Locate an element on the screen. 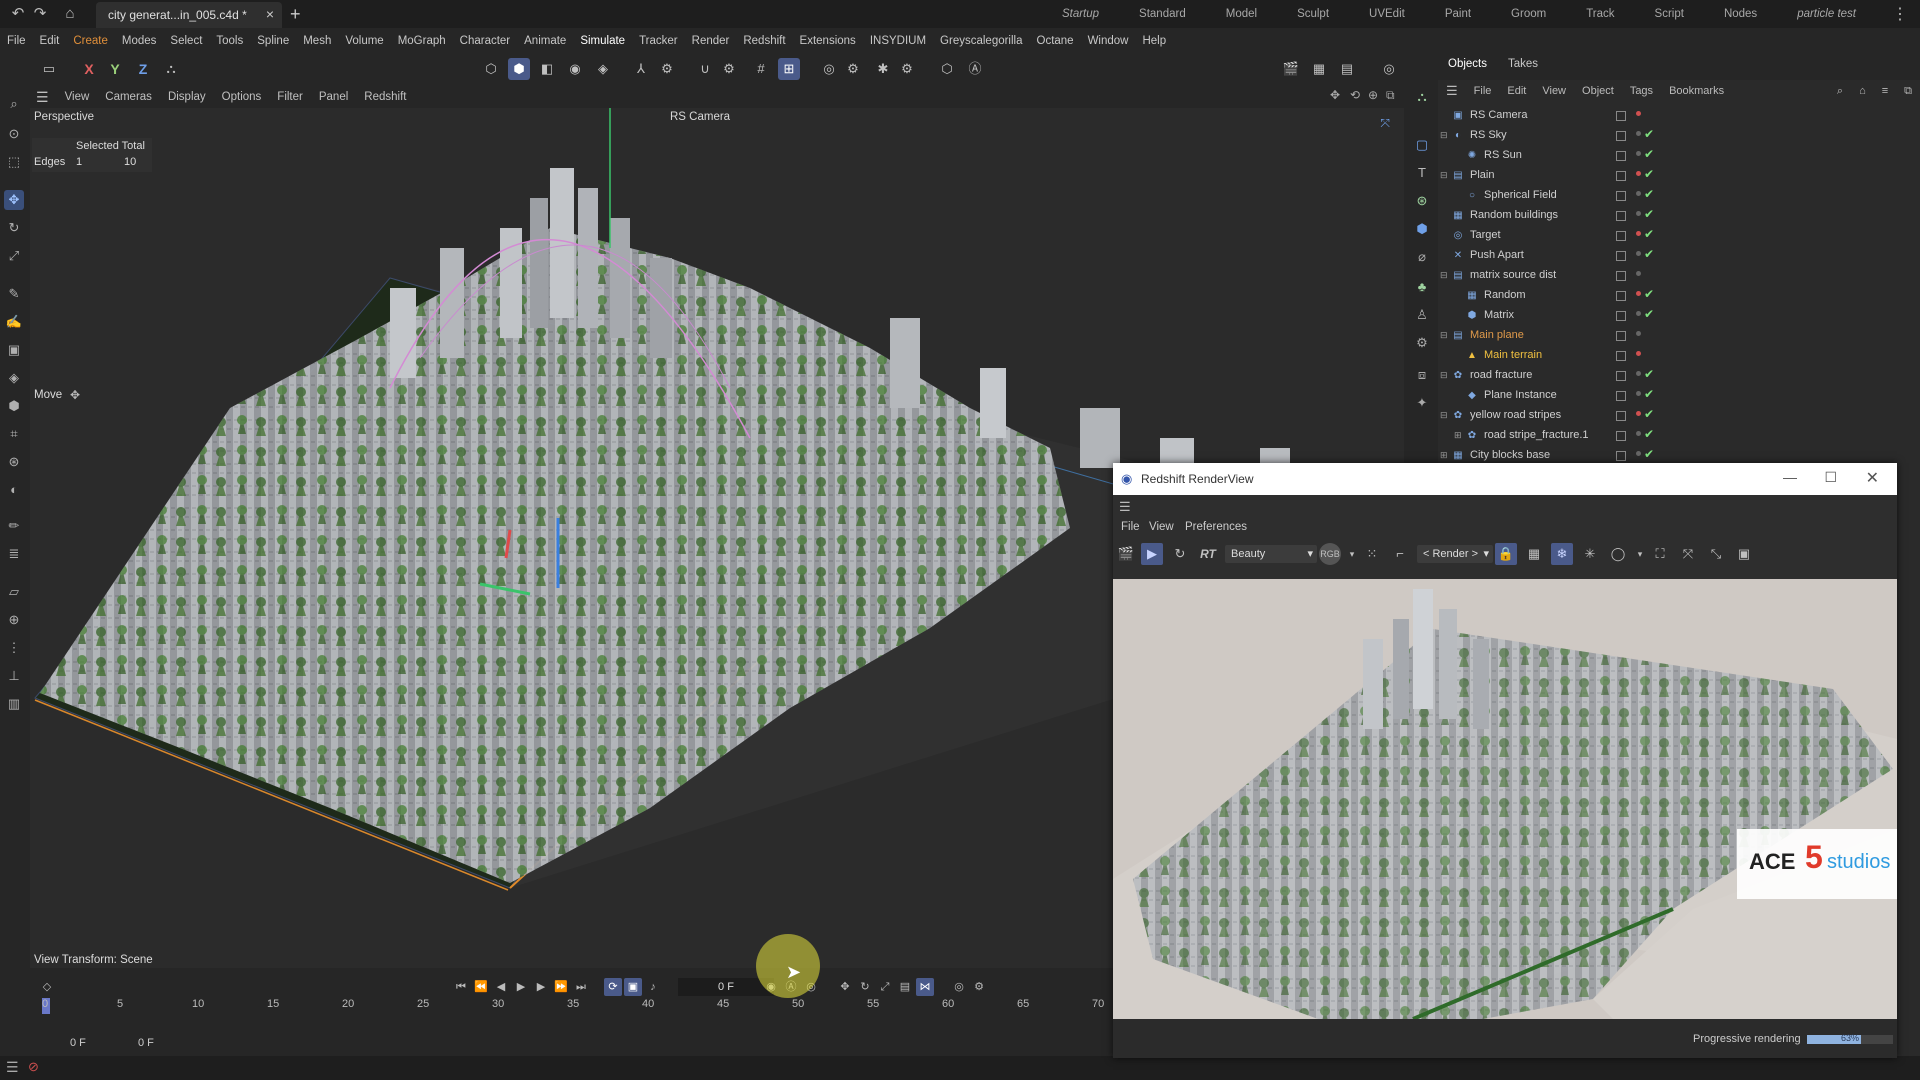 Image resolution: width=1920 pixels, height=1080 pixels. pen-tool-icon: ✎ is located at coordinates (14, 294).